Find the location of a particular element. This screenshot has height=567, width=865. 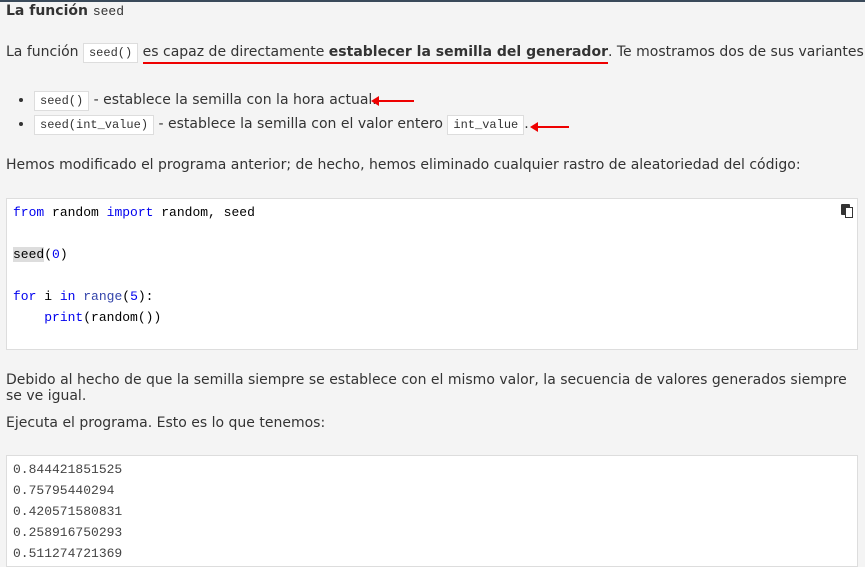

heading-code: seed is located at coordinates (108, 11).